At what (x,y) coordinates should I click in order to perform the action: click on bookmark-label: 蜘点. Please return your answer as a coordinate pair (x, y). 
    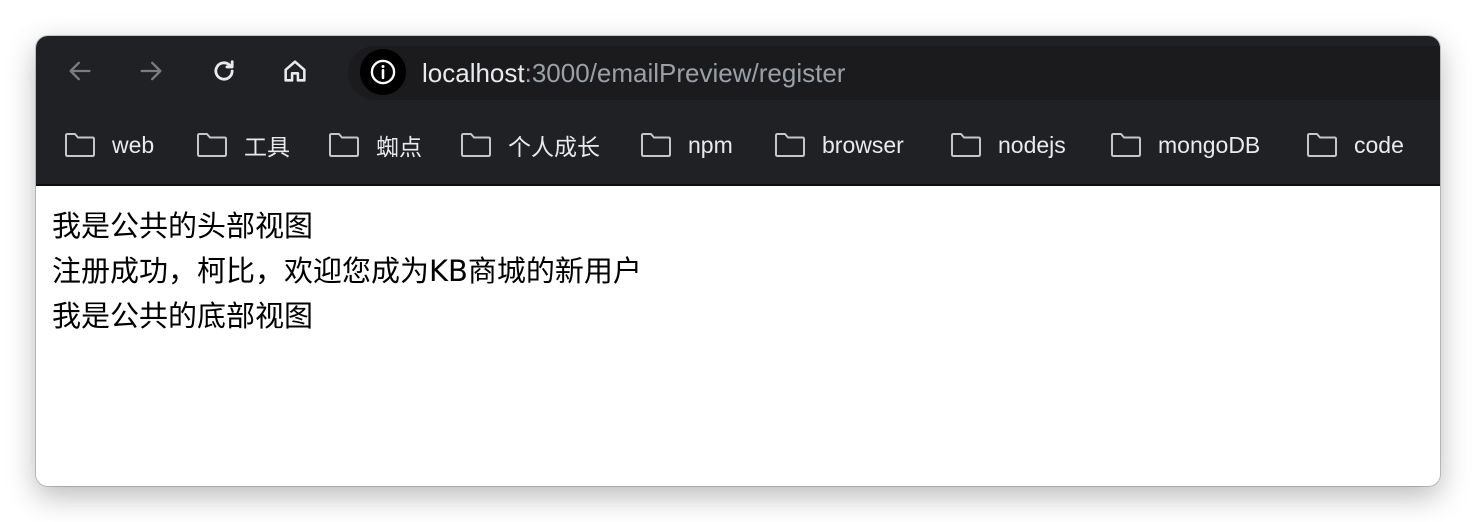
    Looking at the image, I should click on (399, 147).